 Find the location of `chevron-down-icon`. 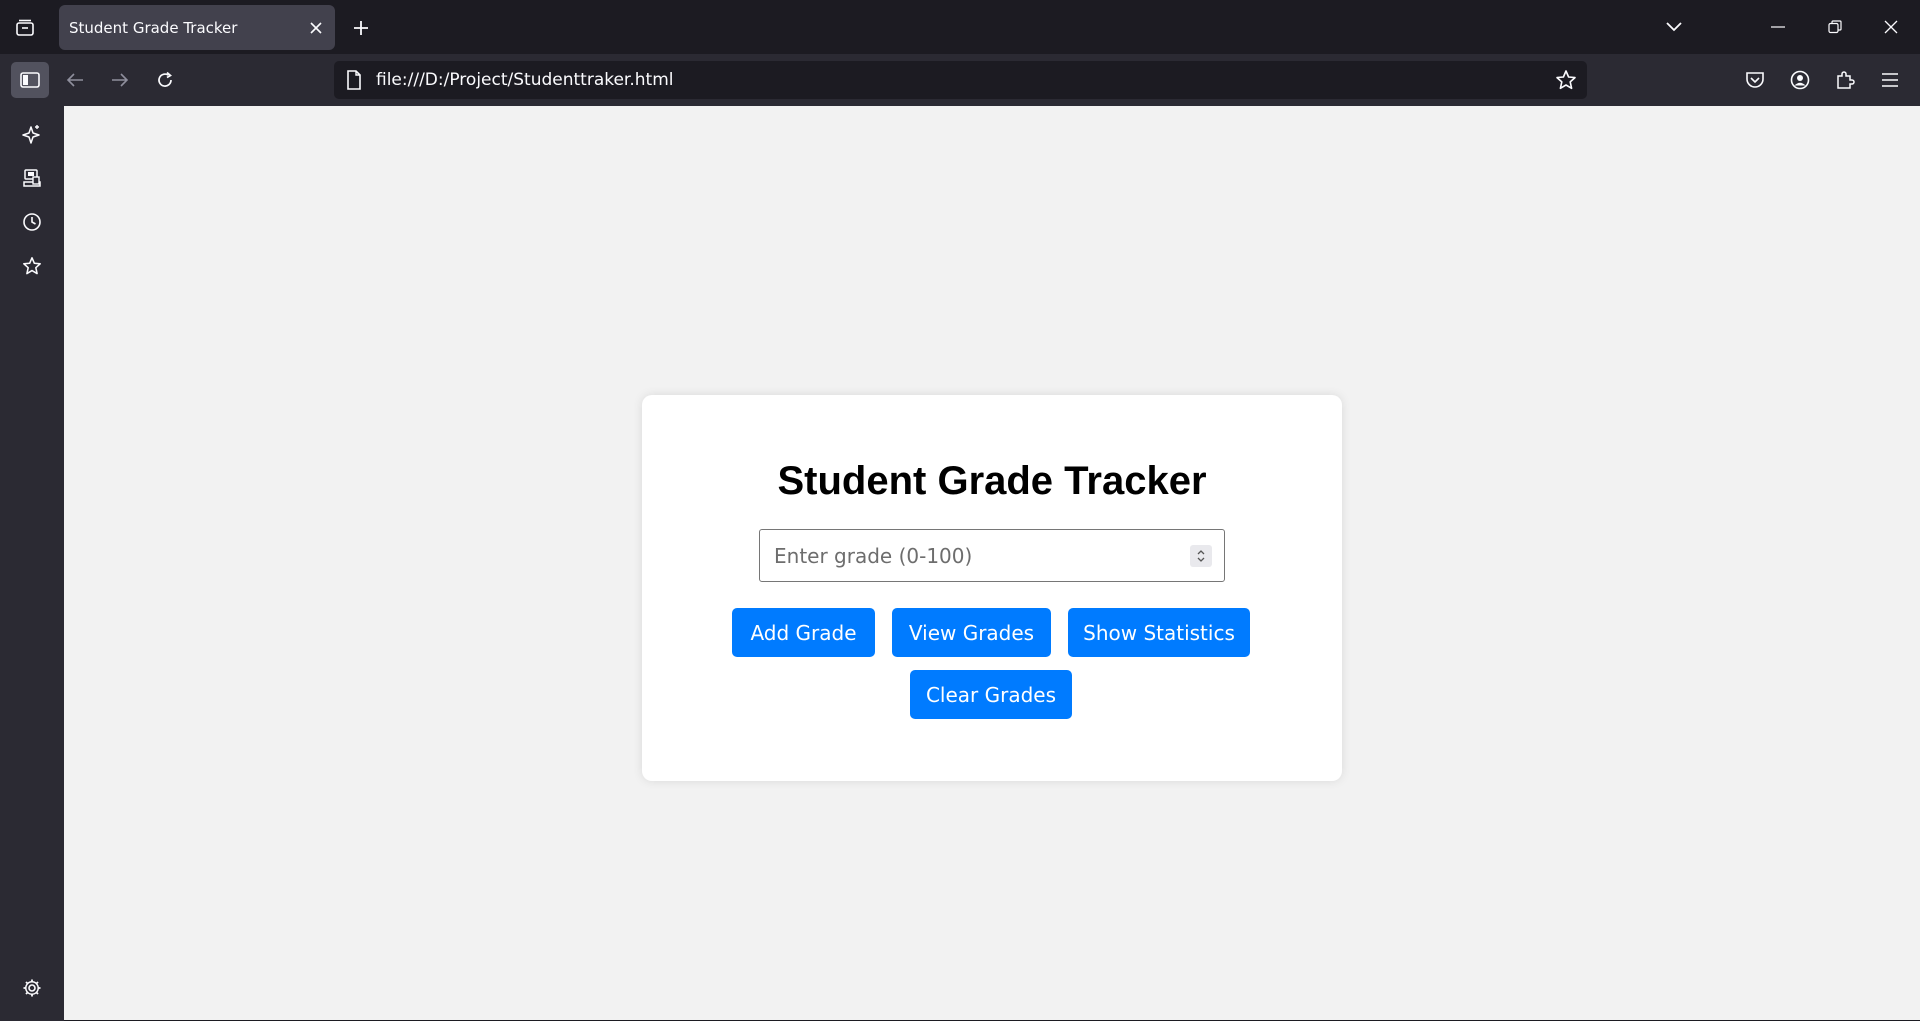

chevron-down-icon is located at coordinates (1674, 27).